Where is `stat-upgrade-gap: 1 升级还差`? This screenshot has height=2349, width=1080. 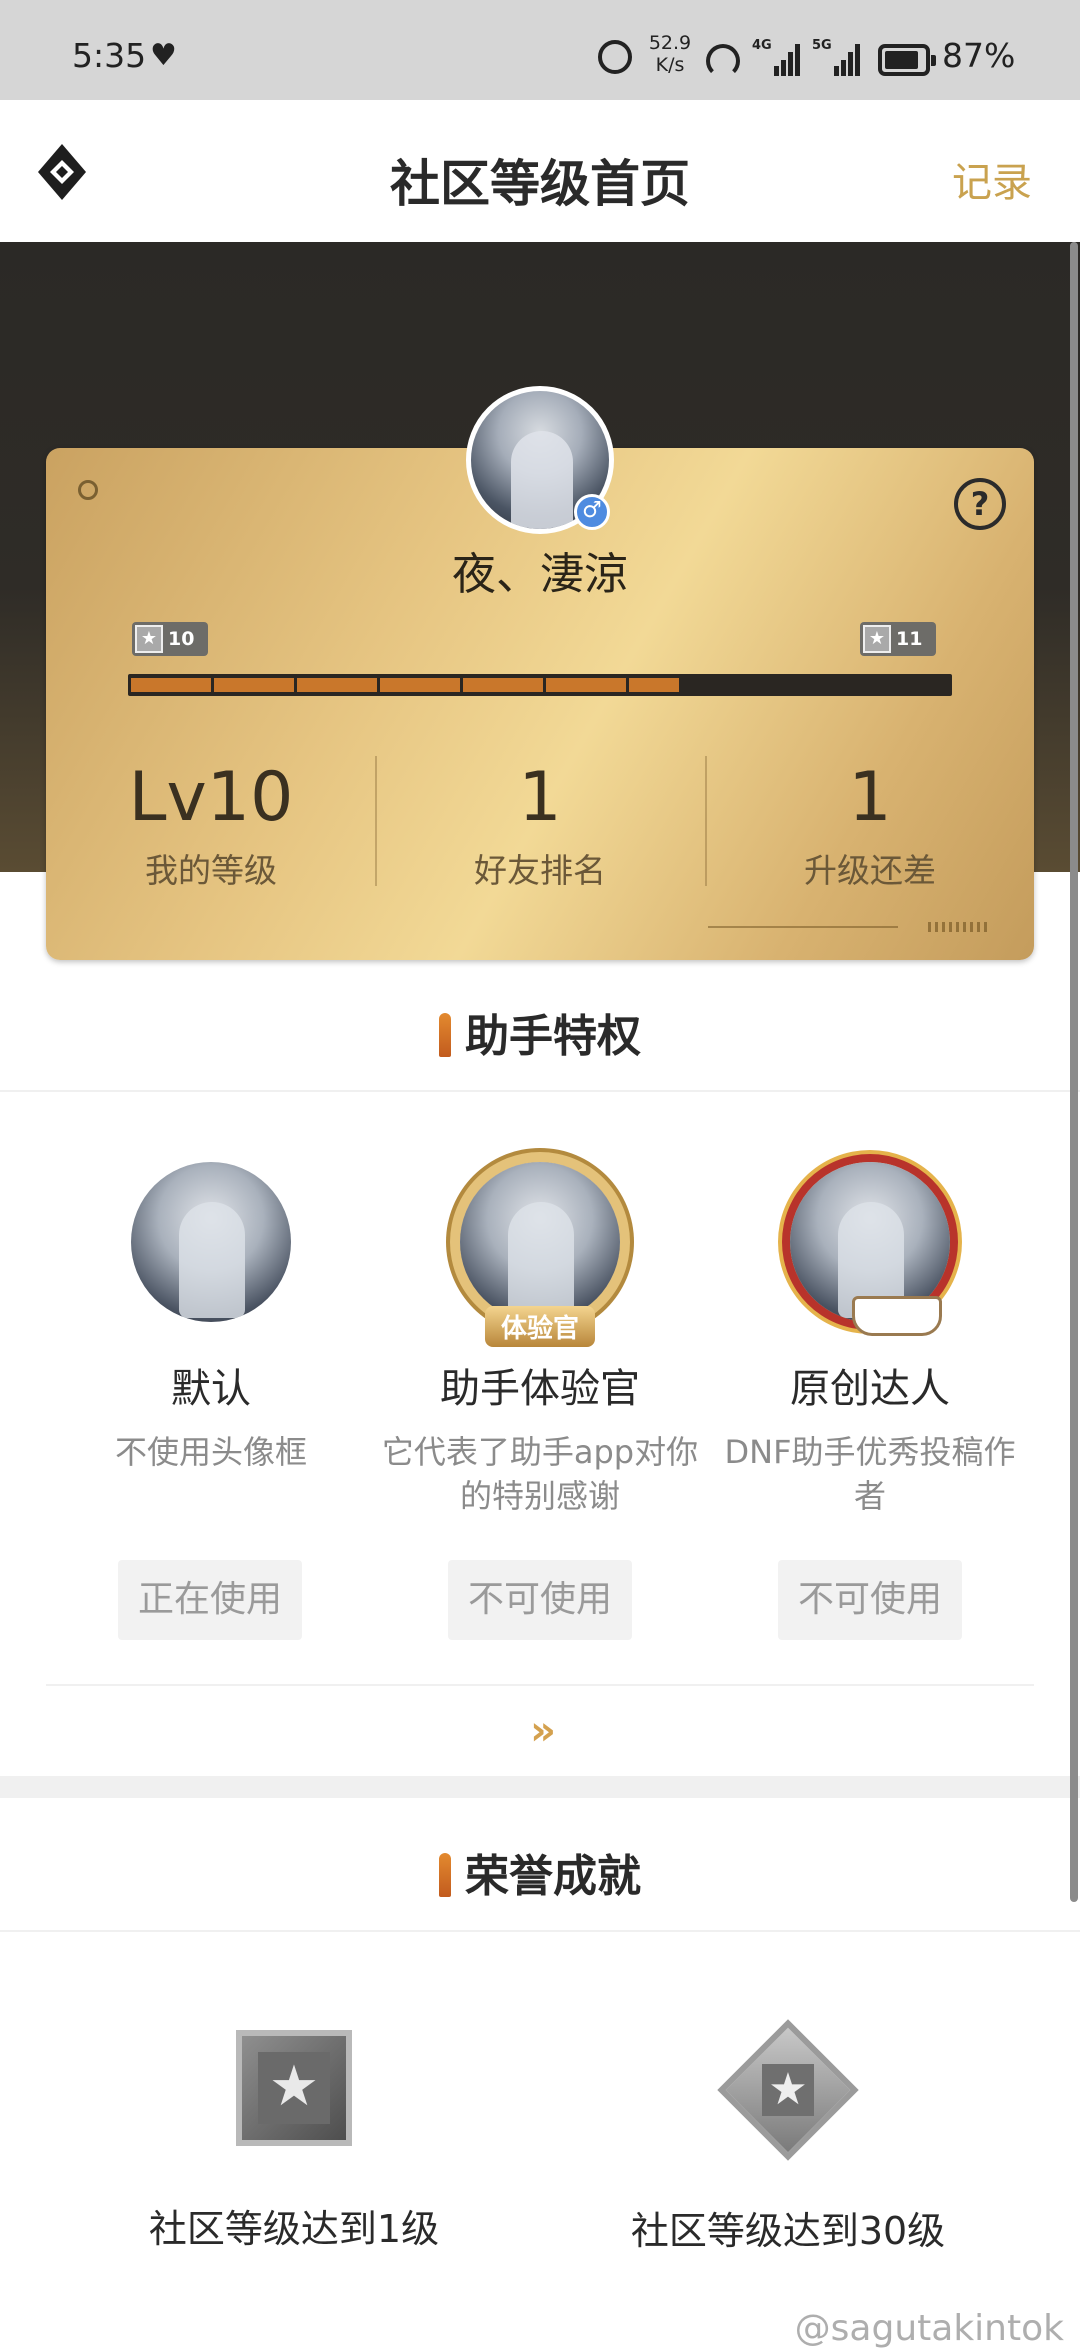
stat-upgrade-gap: 1 升级还差 is located at coordinates (870, 824).